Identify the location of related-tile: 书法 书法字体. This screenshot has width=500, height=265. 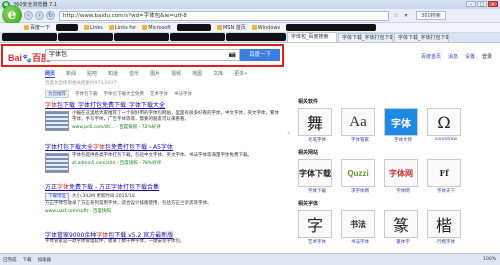
(360, 227).